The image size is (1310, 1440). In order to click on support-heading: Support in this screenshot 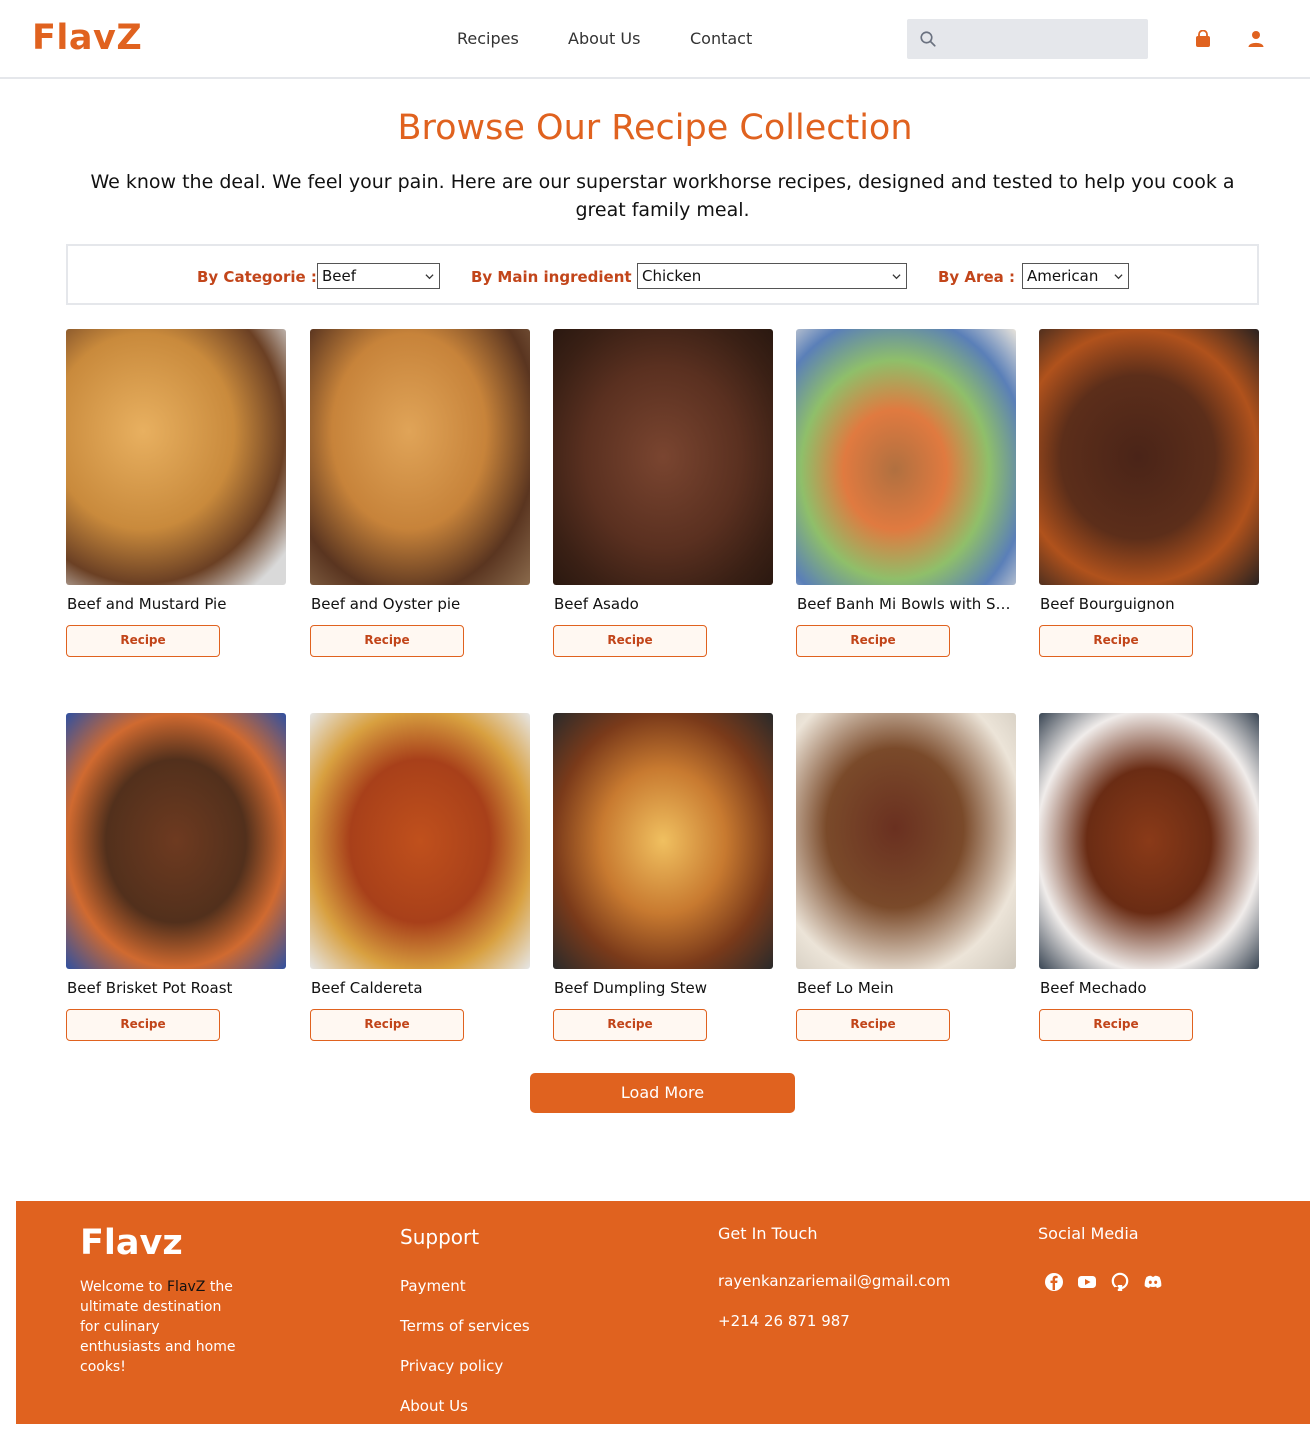, I will do `click(440, 1237)`.